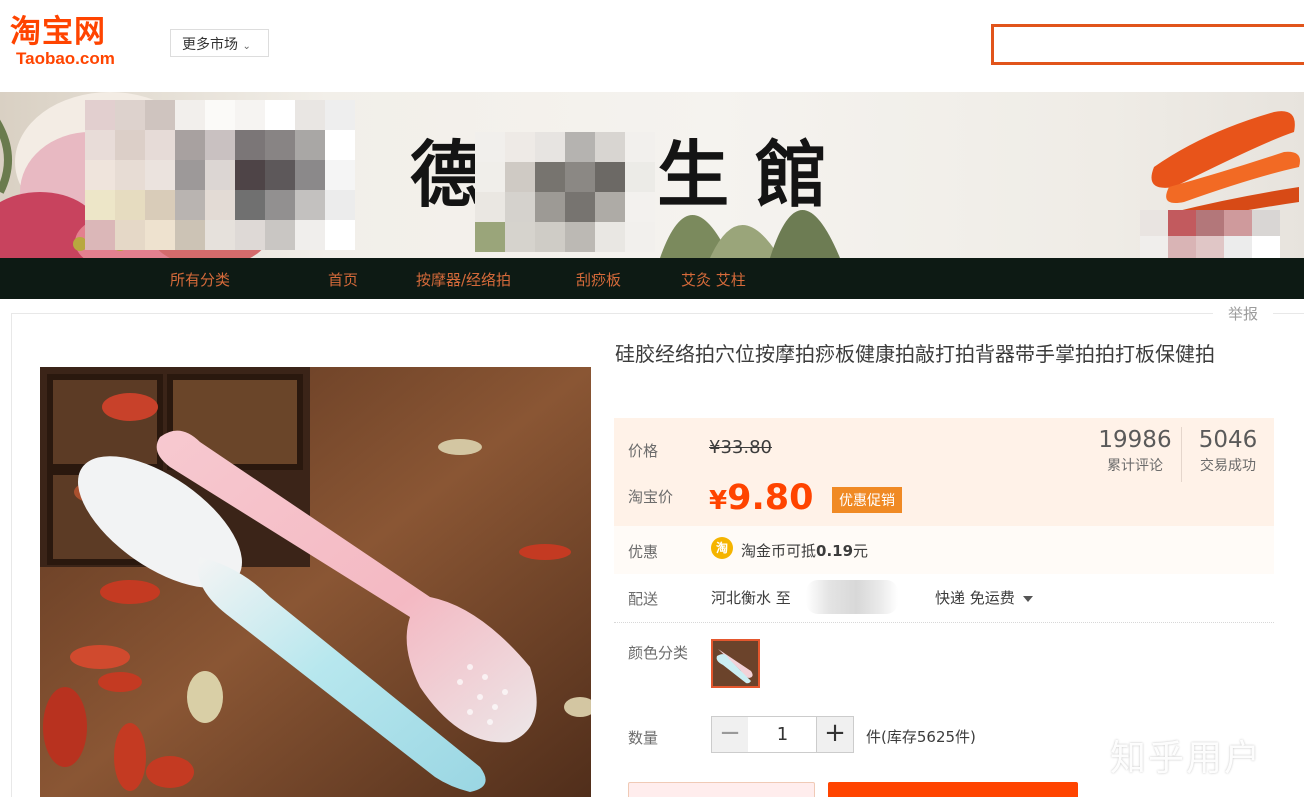 The image size is (1304, 797). I want to click on nav-all-categories: 所有分类, so click(200, 279).